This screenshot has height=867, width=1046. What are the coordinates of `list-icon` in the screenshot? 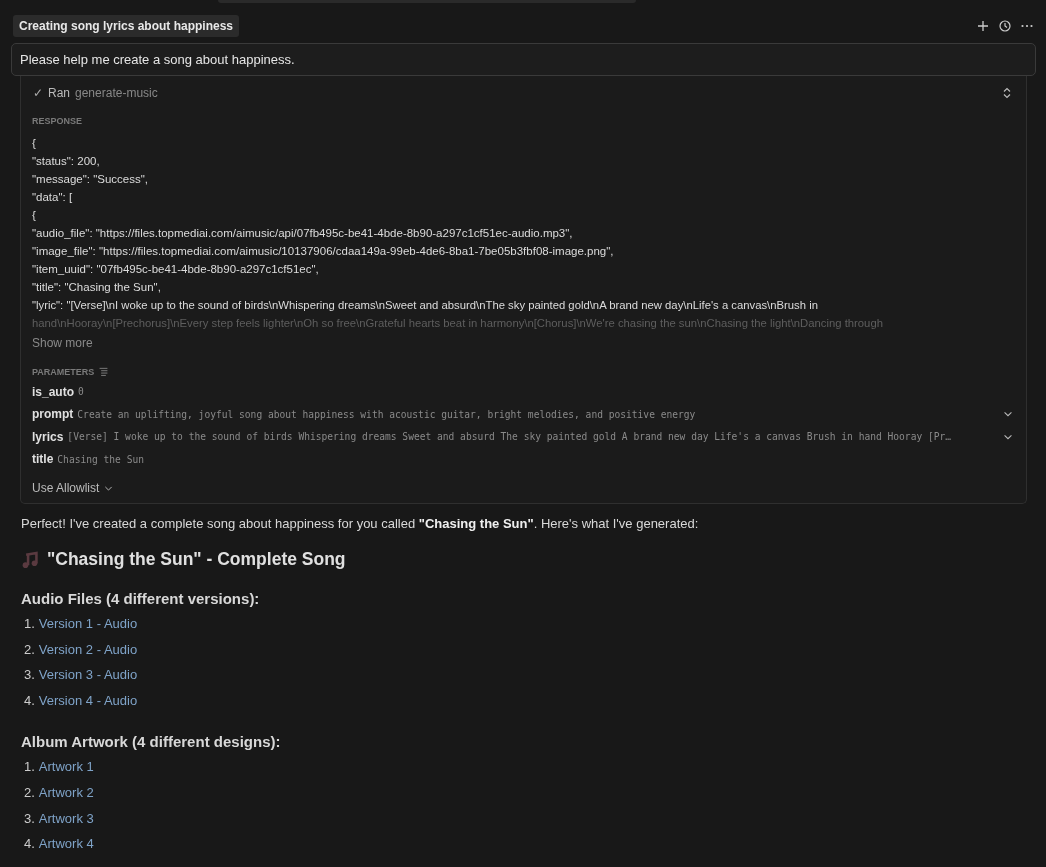 It's located at (104, 371).